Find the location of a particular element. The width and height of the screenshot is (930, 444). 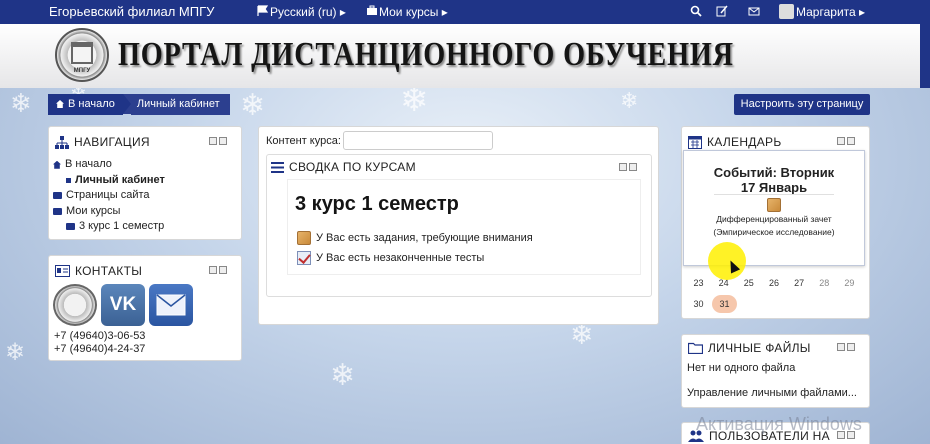

navigation-title: НАВИГАЦИЯ is located at coordinates (112, 142).